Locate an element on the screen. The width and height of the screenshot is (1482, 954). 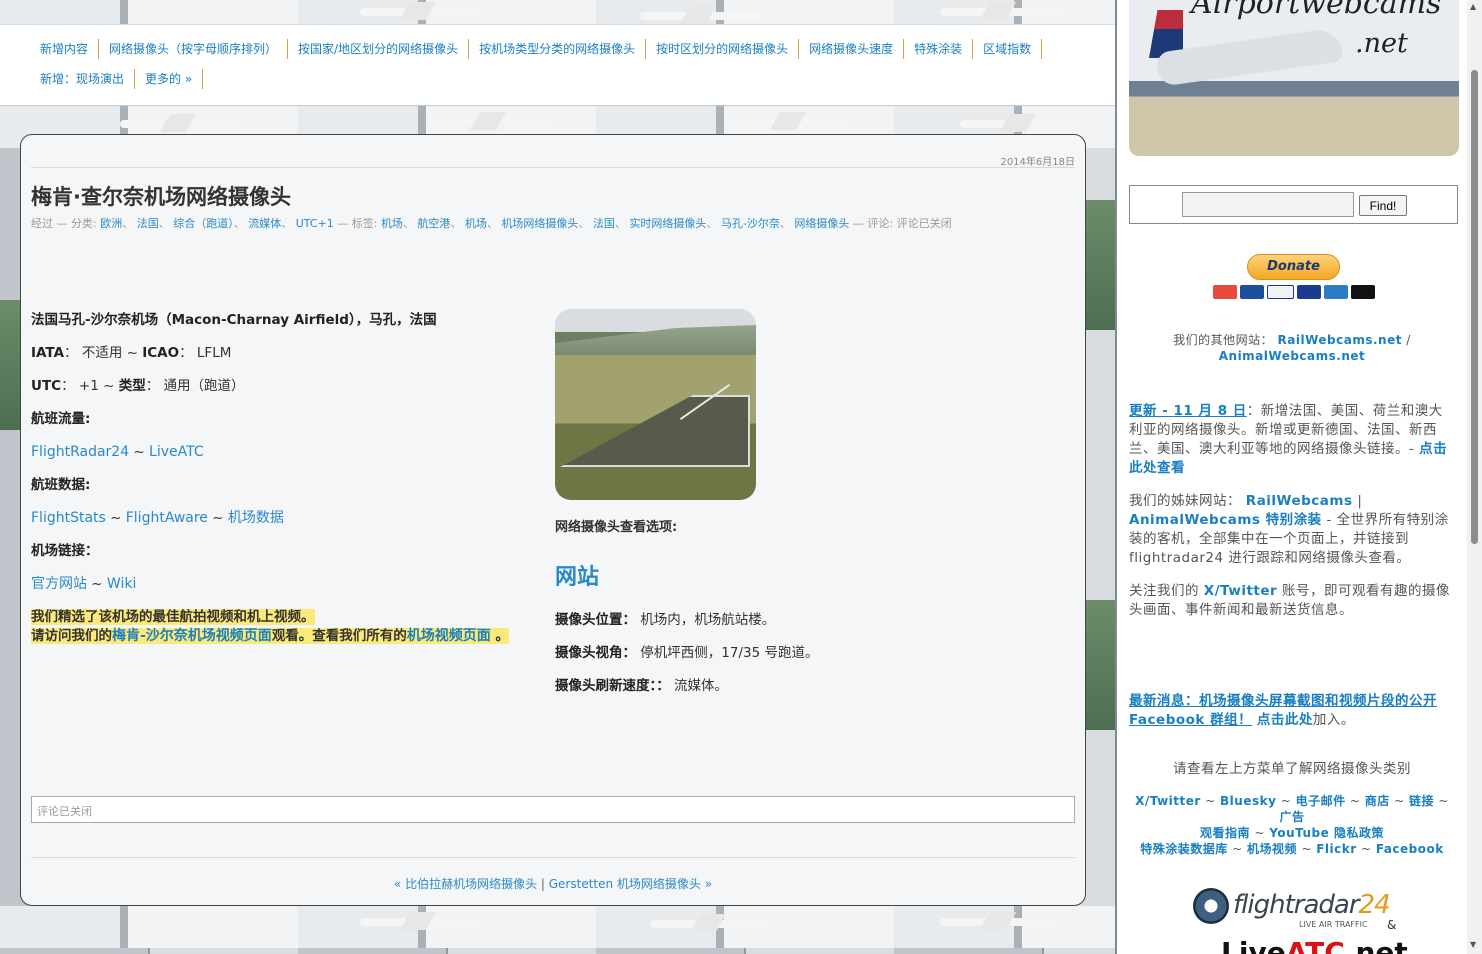
scroll-down-icon: ▼ is located at coordinates (1473, 944).